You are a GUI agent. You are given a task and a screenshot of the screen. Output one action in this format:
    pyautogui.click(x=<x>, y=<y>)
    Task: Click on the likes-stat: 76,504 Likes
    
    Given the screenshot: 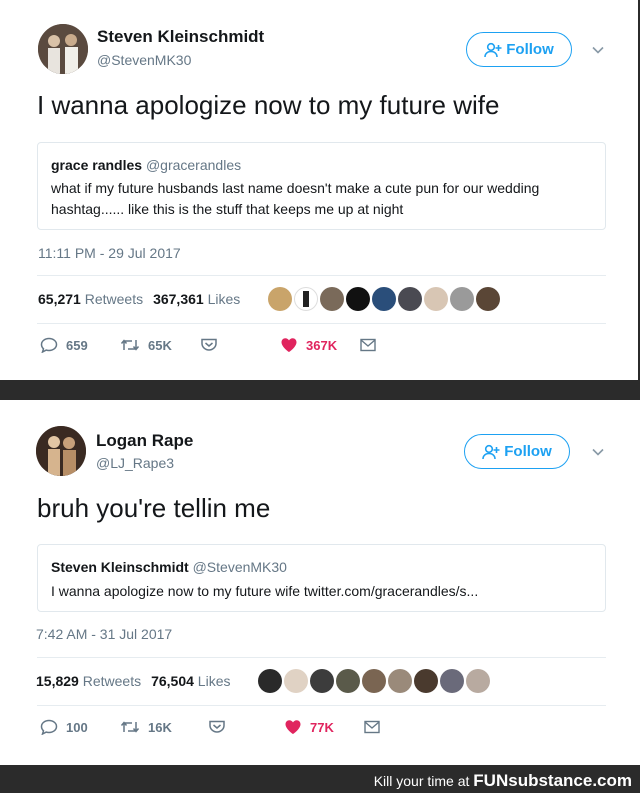 What is the action you would take?
    pyautogui.click(x=190, y=681)
    